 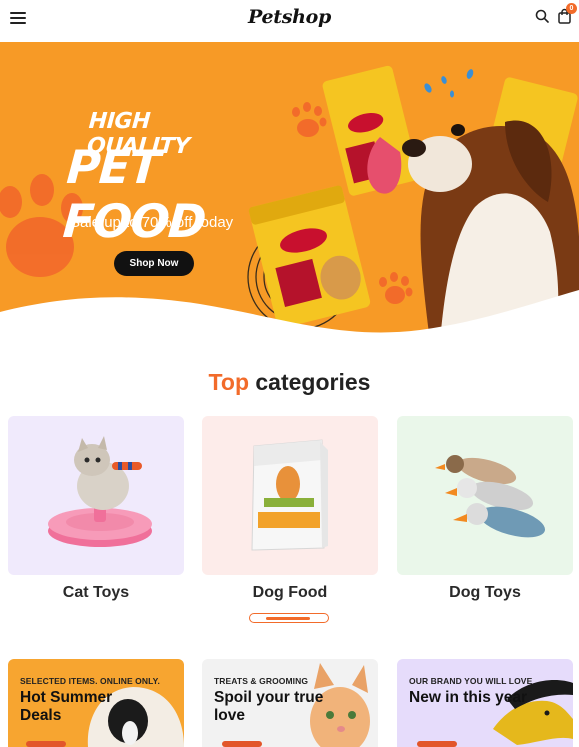 What do you see at coordinates (310, 382) in the screenshot?
I see `heading-rest: categories` at bounding box center [310, 382].